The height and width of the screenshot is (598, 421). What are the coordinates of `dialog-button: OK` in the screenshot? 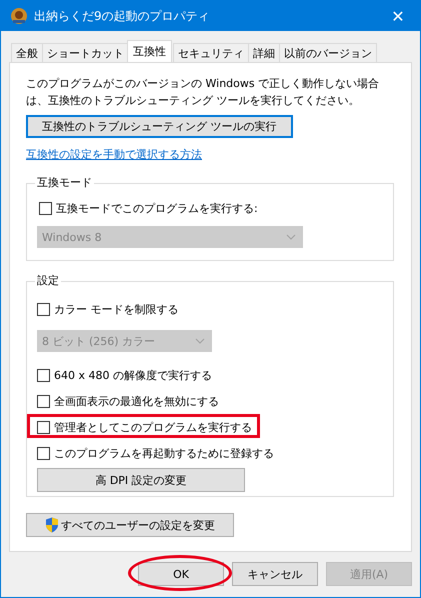 It's located at (181, 574).